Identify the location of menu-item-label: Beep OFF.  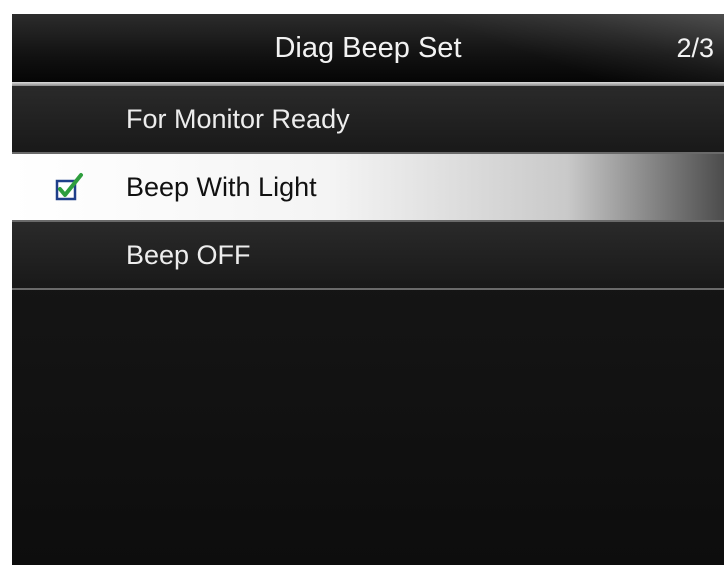
(188, 255).